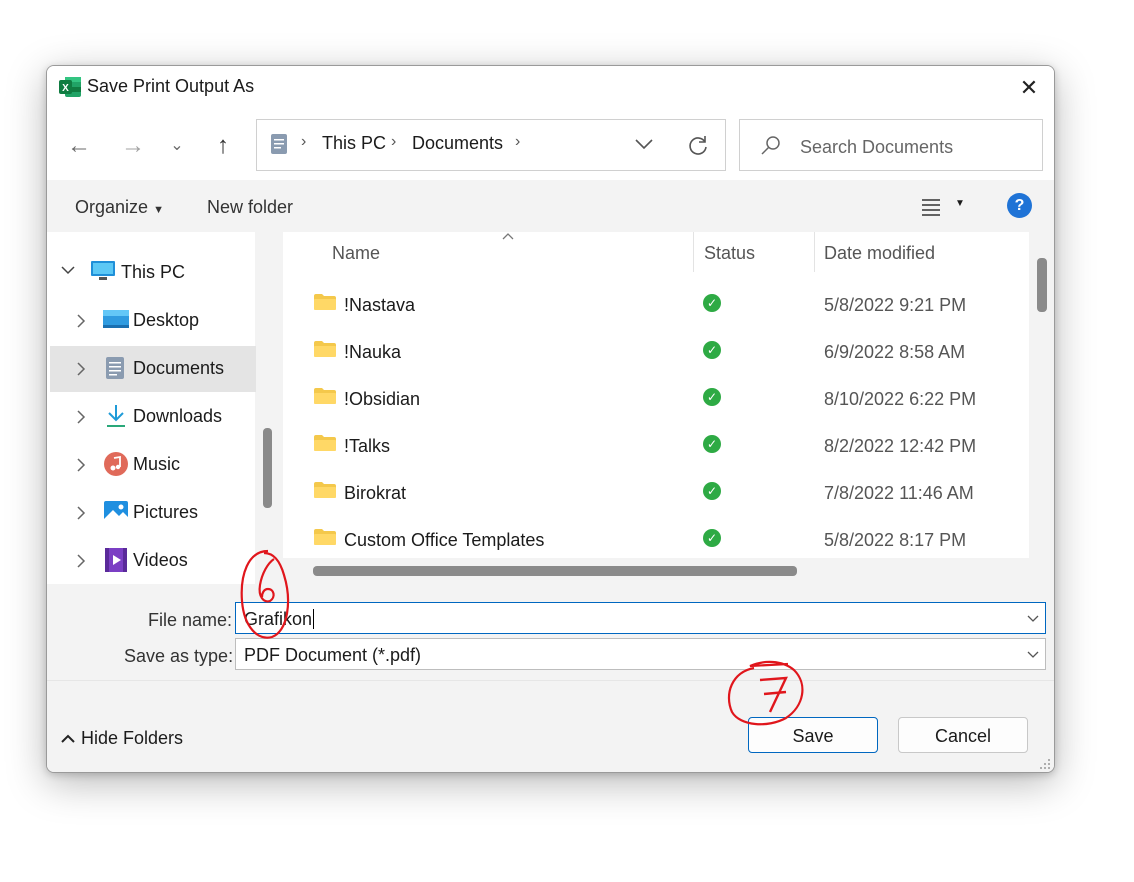 The height and width of the screenshot is (882, 1134). Describe the element at coordinates (178, 416) in the screenshot. I see `sidebar-item-label: Downloads` at that location.